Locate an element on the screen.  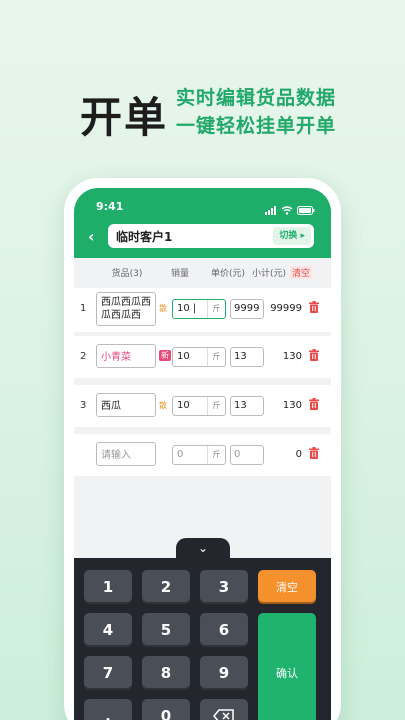
header-subtotal: 小计(元) is located at coordinates (269, 273).